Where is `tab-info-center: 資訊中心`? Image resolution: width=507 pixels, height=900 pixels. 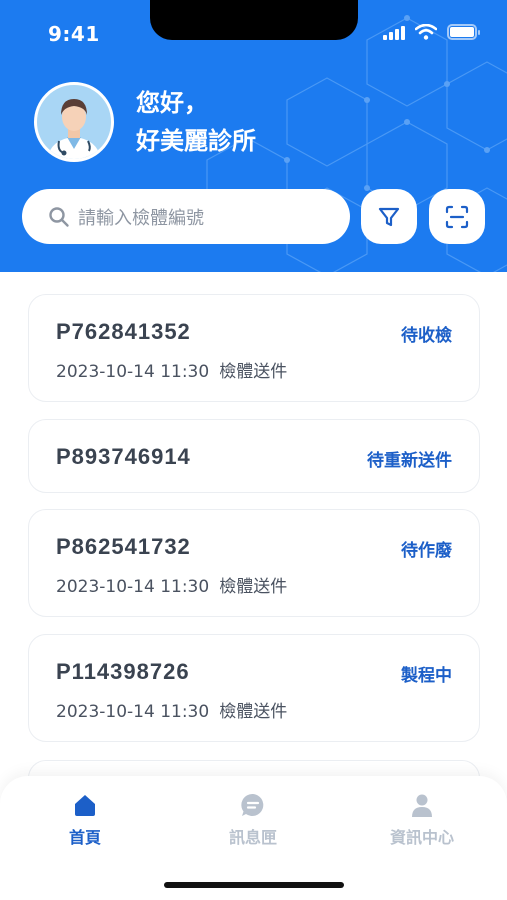
tab-info-center: 資訊中心 is located at coordinates (422, 820).